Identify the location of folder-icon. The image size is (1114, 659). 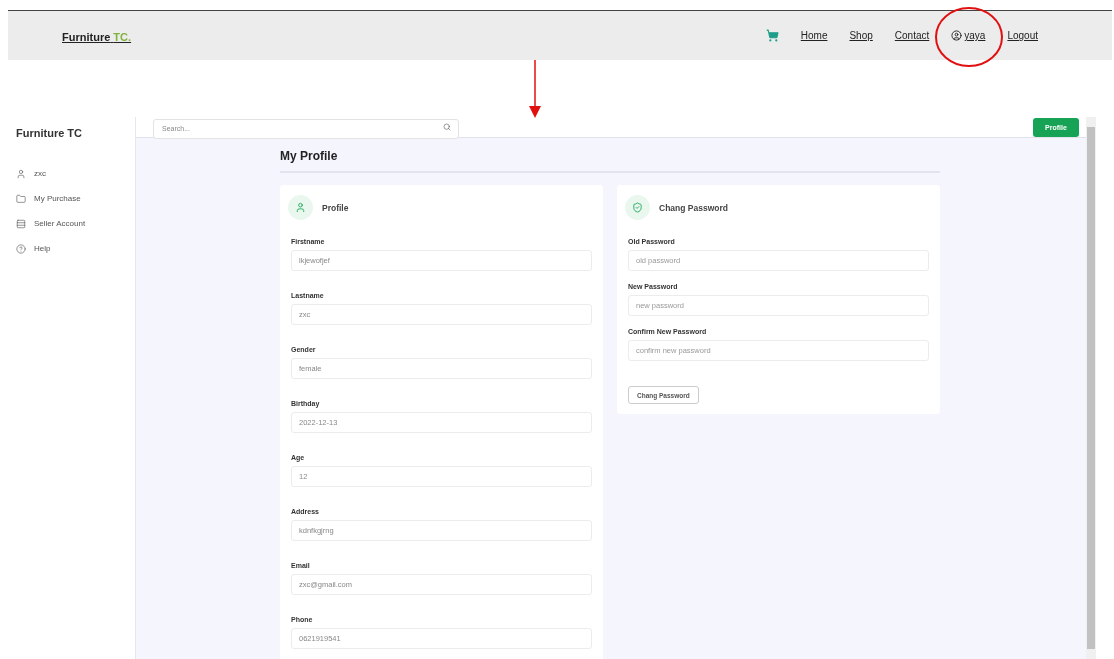
(21, 198).